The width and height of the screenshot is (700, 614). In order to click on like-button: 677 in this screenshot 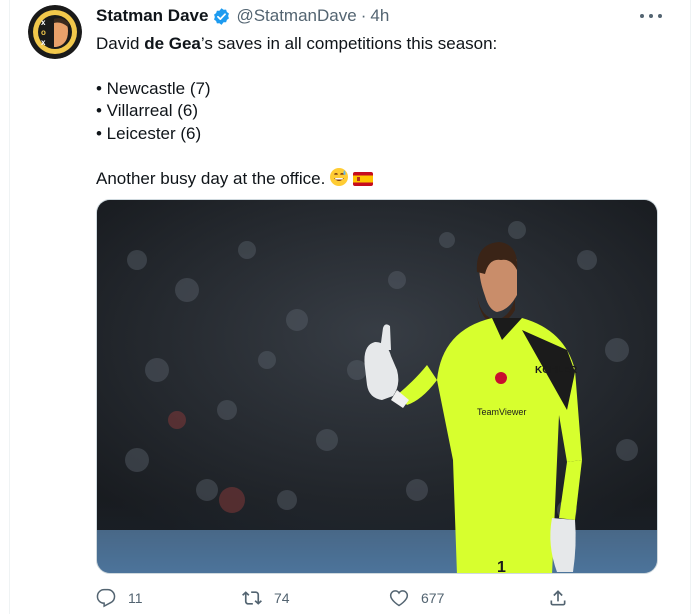, I will do `click(416, 598)`.